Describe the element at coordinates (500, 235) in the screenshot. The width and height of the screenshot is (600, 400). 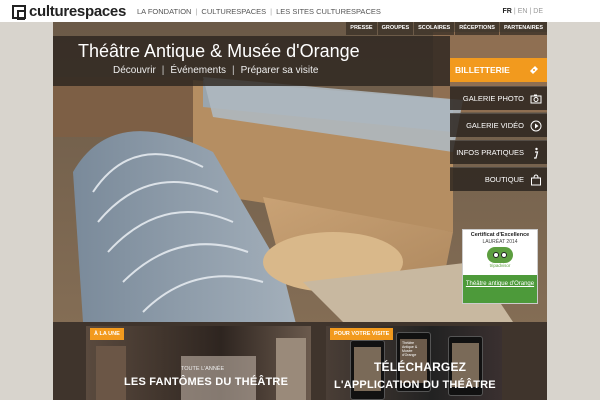
I see `certificate-title: Certificat d'Excellence` at that location.